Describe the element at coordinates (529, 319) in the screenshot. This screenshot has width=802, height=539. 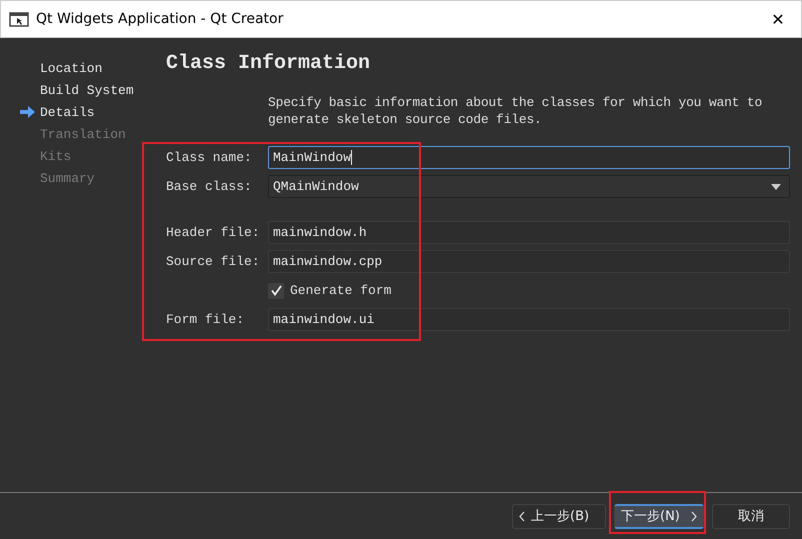
I see `input-field: mainwindow.ui` at that location.